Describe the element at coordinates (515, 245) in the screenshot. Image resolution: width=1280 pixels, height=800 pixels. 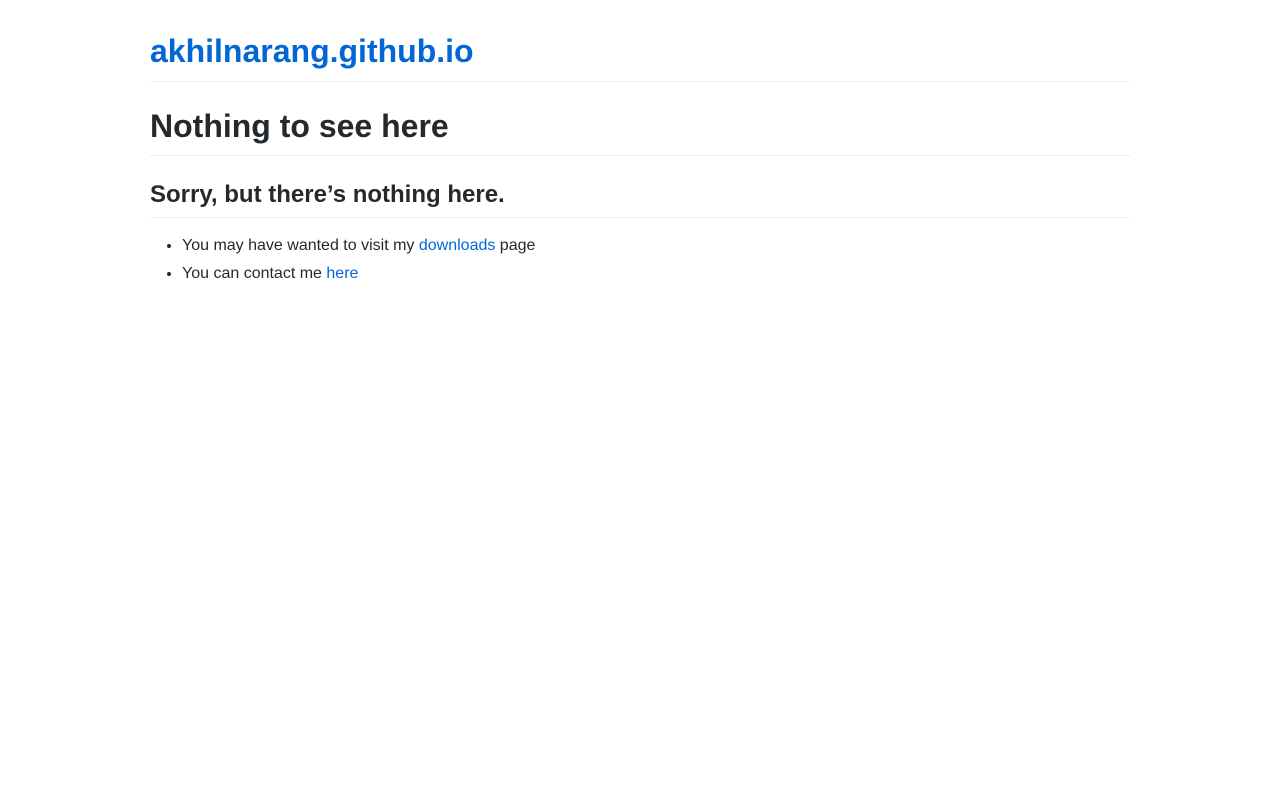
I see `list-item-text: page` at that location.